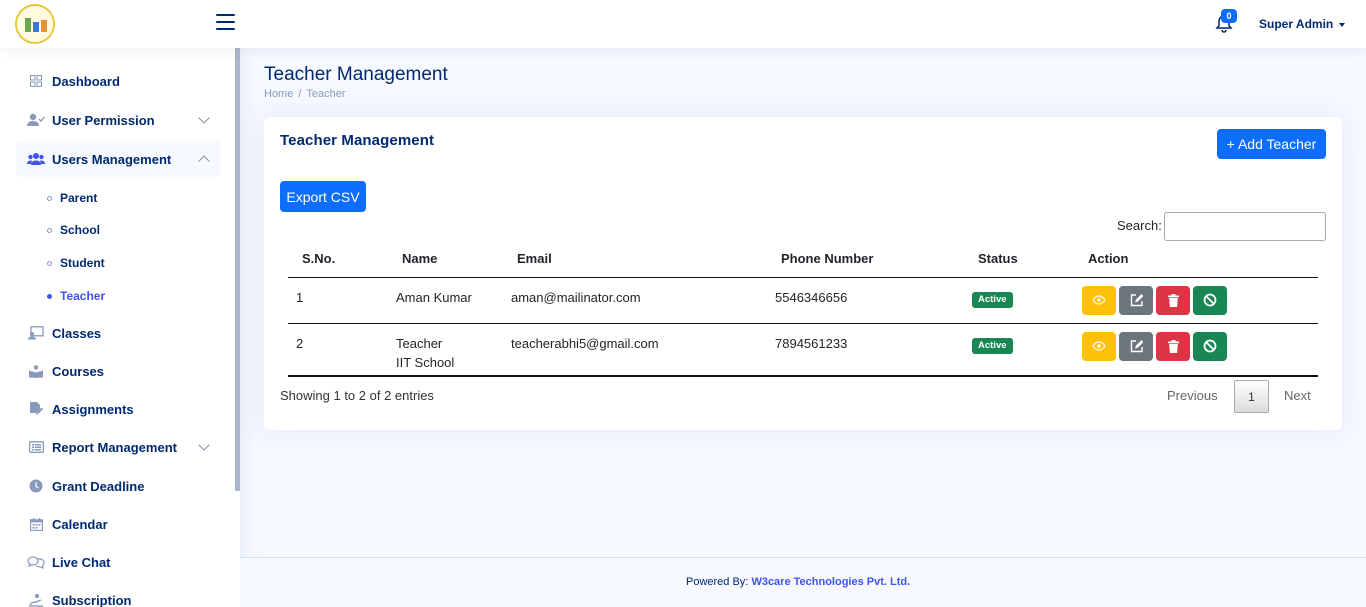 This screenshot has width=1366, height=607. What do you see at coordinates (36, 159) in the screenshot?
I see `people-icon` at bounding box center [36, 159].